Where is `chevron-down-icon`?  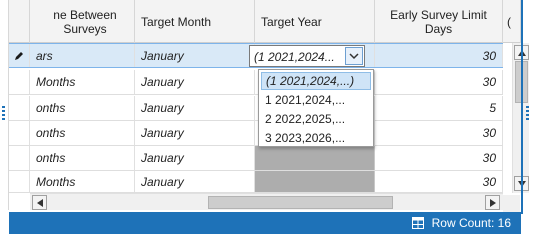
chevron-down-icon is located at coordinates (354, 55).